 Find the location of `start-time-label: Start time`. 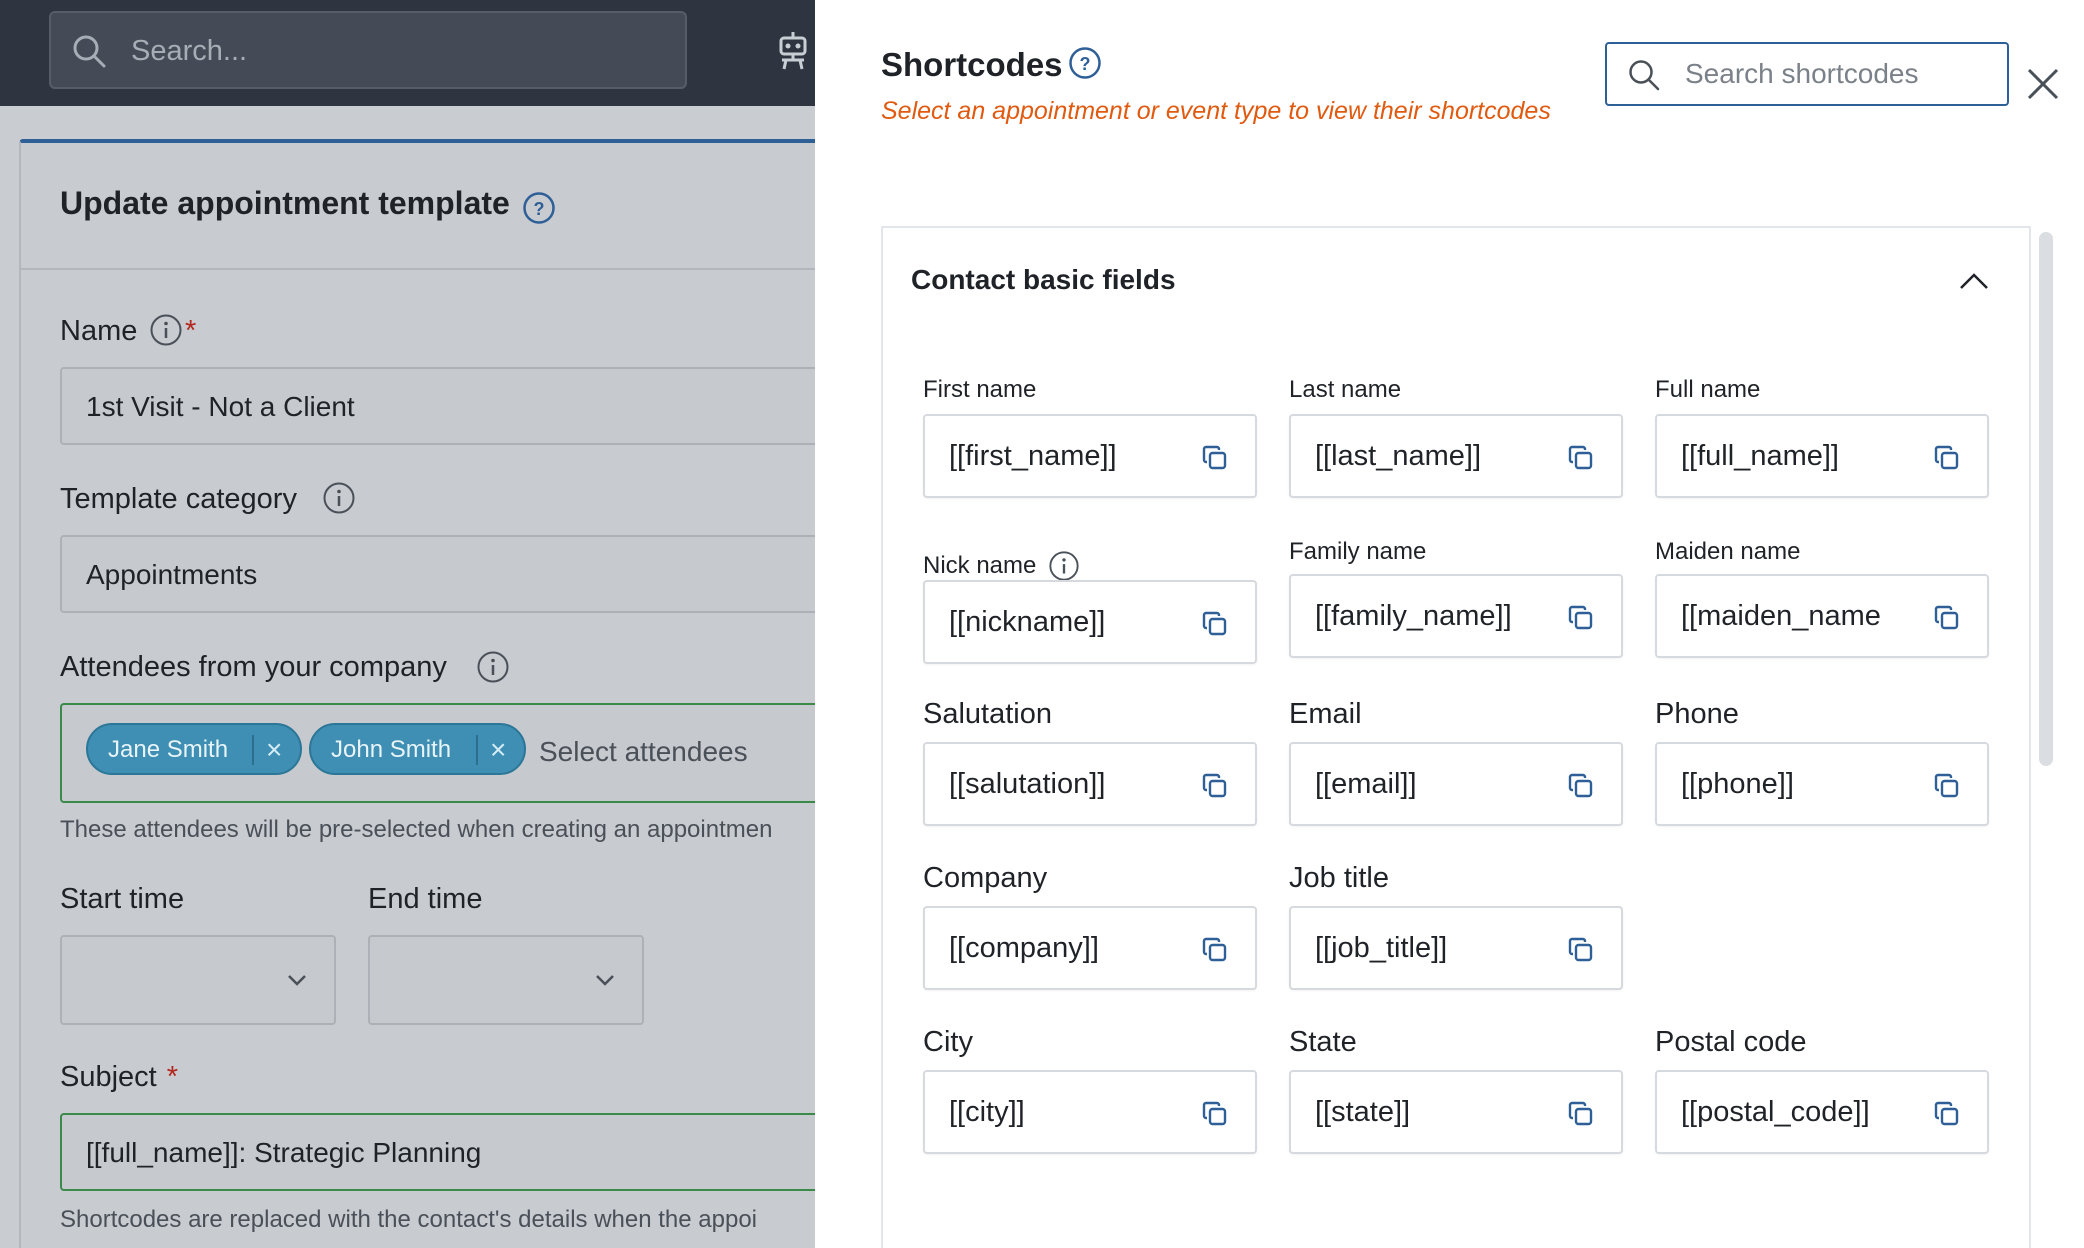

start-time-label: Start time is located at coordinates (122, 899).